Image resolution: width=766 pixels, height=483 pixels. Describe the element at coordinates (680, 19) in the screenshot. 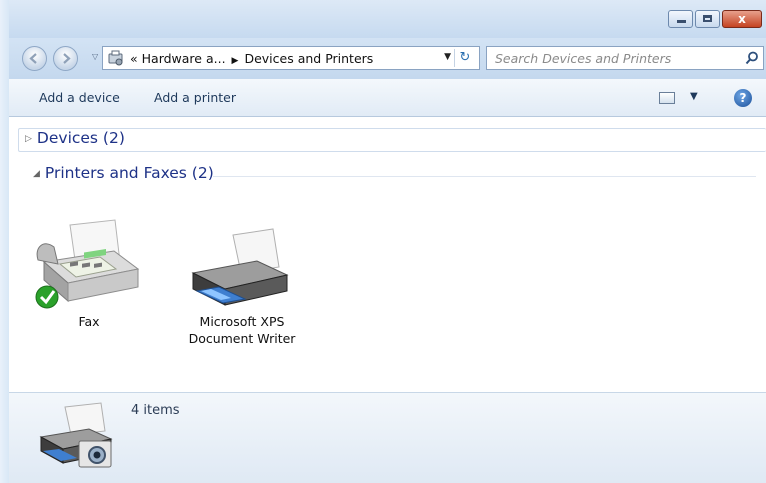

I see `minimize-button` at that location.